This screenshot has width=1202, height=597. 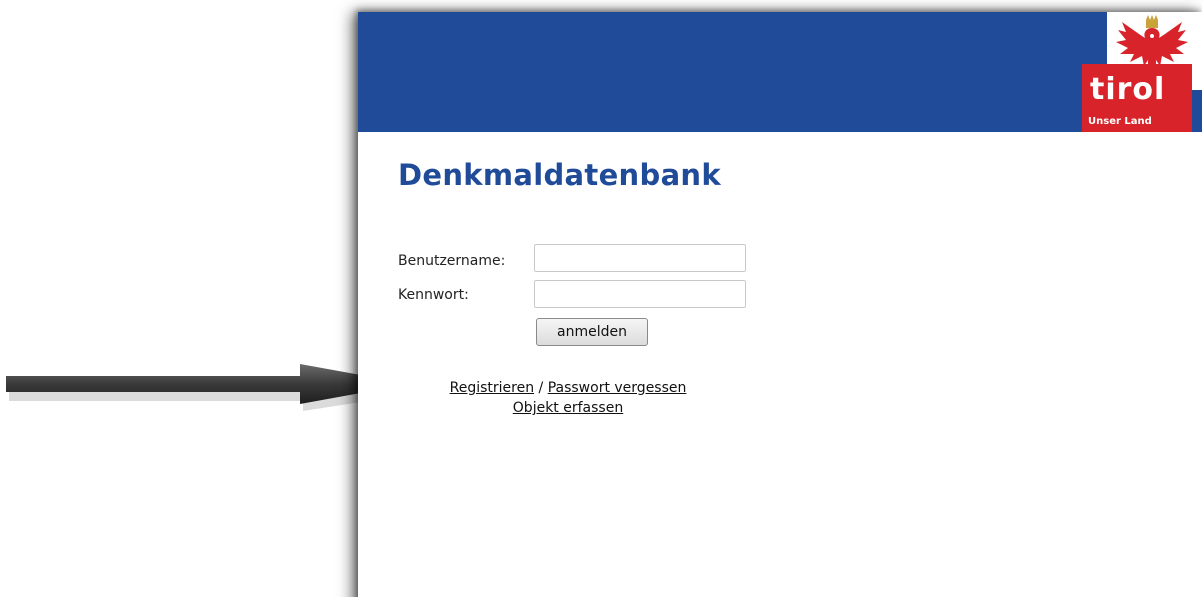 I want to click on username-field, so click(x=640, y=258).